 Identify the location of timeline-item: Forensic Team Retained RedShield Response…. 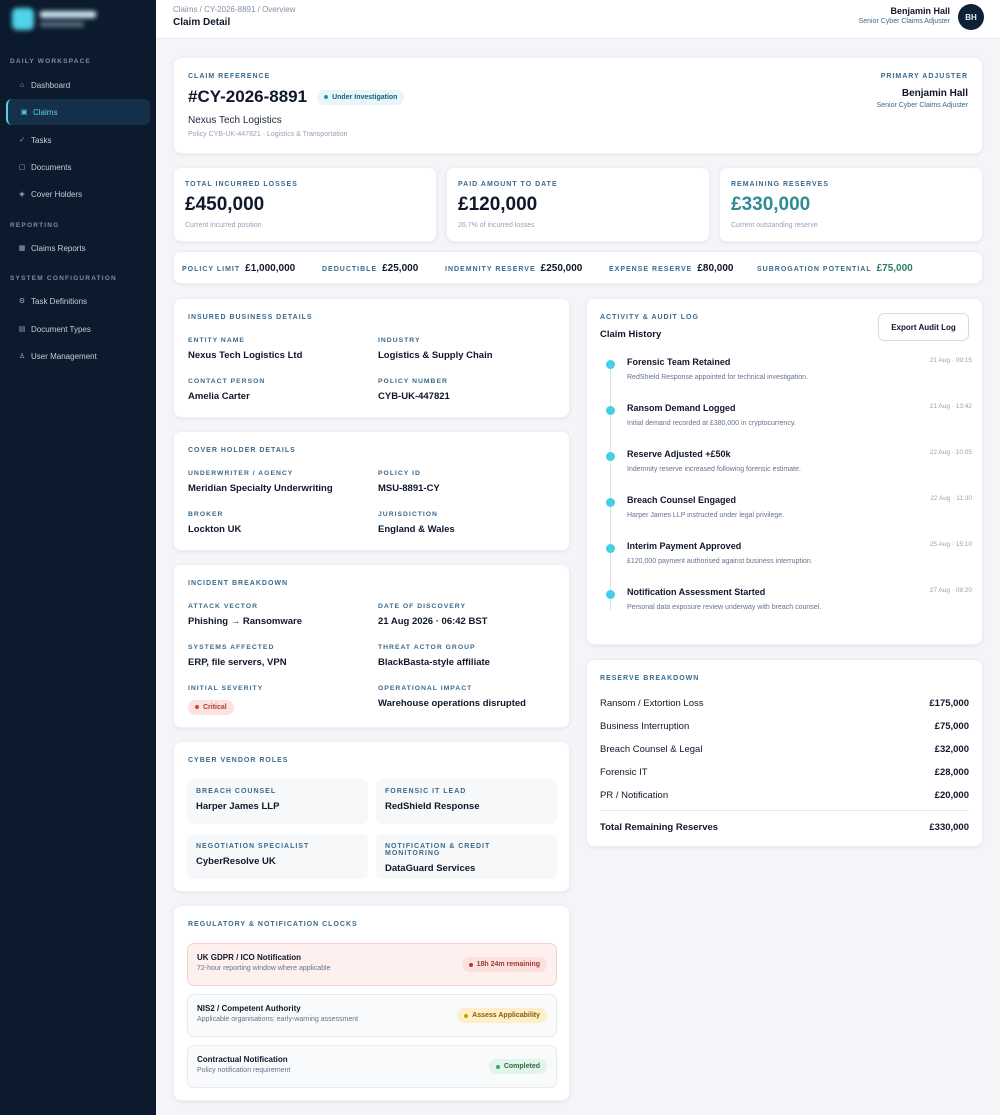
(789, 375).